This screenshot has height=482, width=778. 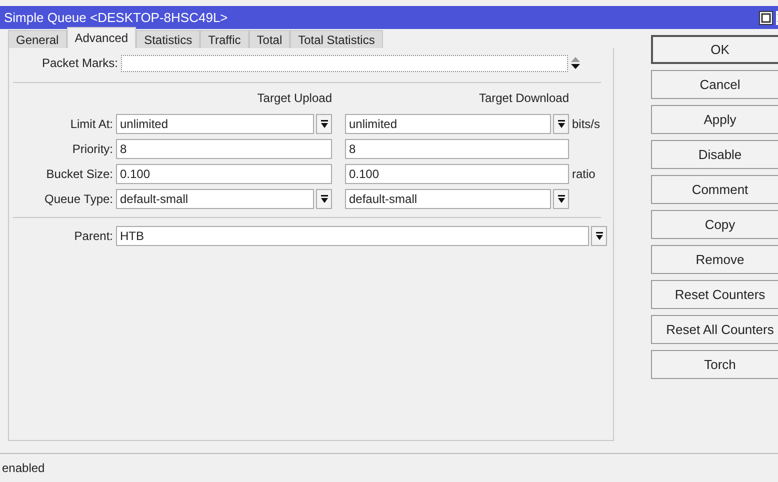 What do you see at coordinates (523, 99) in the screenshot?
I see `column-header: Target Download` at bounding box center [523, 99].